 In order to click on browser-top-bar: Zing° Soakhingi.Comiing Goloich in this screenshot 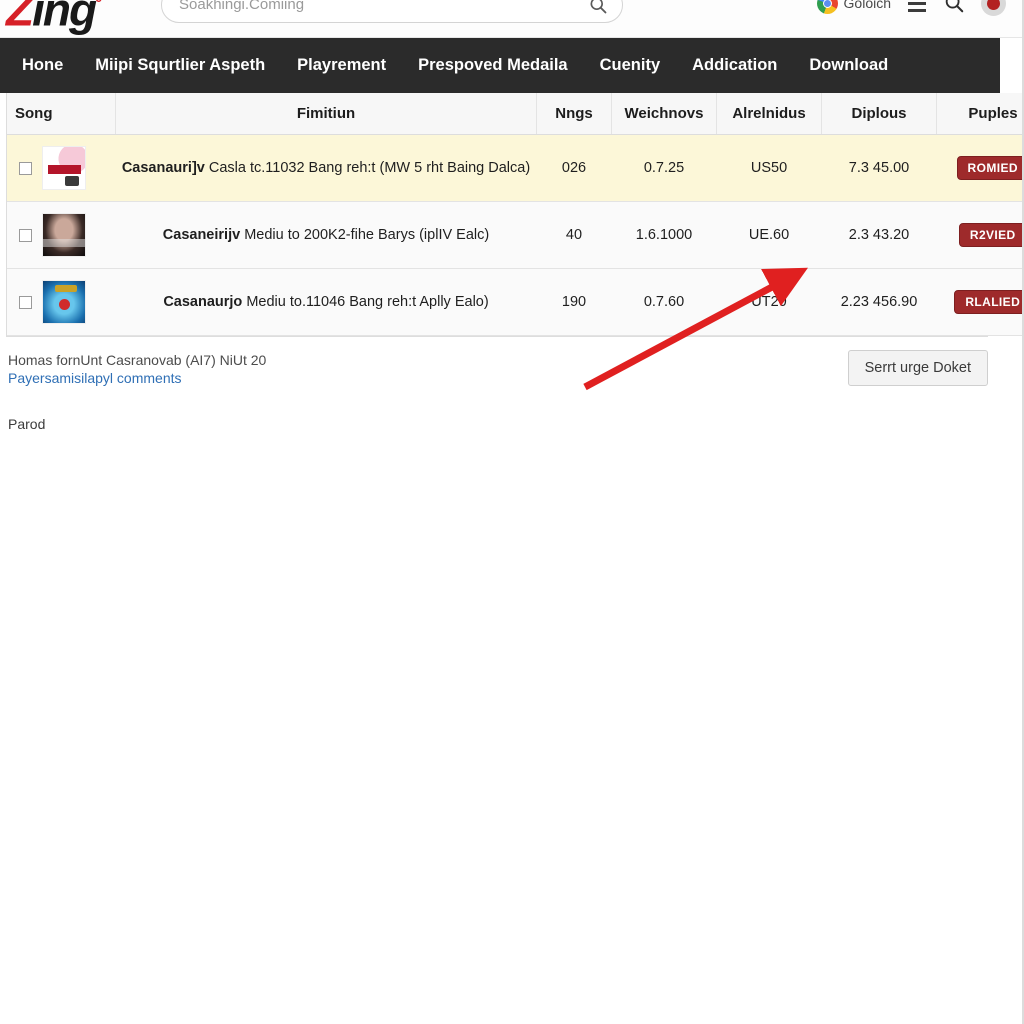, I will do `click(511, 19)`.